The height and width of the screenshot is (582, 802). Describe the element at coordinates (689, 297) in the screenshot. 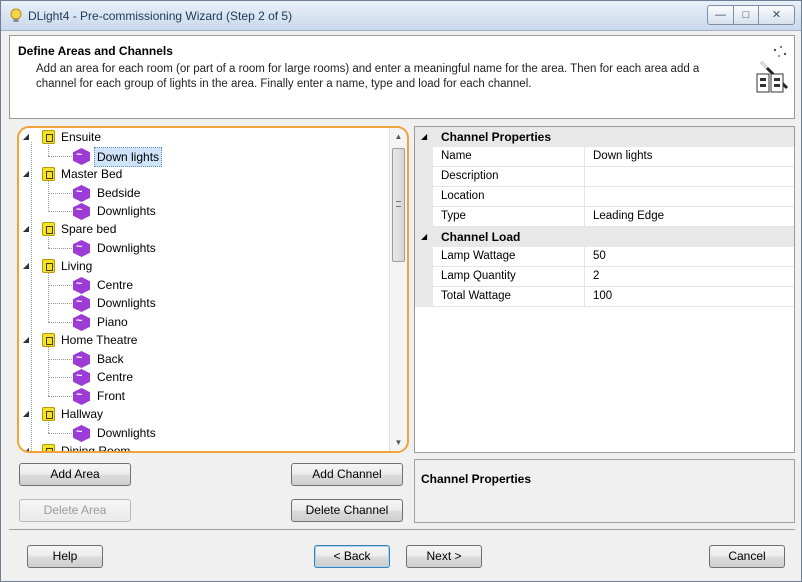

I see `property-value: 100` at that location.